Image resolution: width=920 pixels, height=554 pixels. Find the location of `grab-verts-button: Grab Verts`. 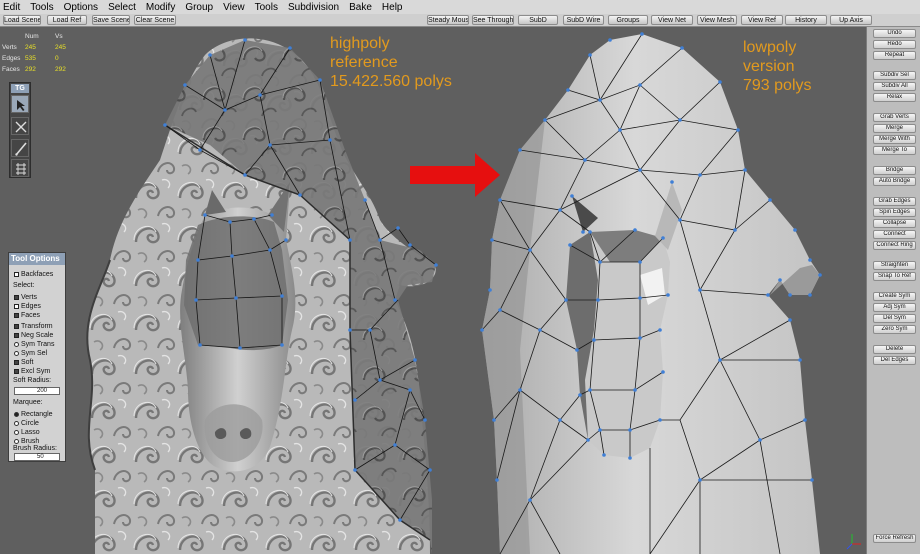

grab-verts-button: Grab Verts is located at coordinates (894, 117).